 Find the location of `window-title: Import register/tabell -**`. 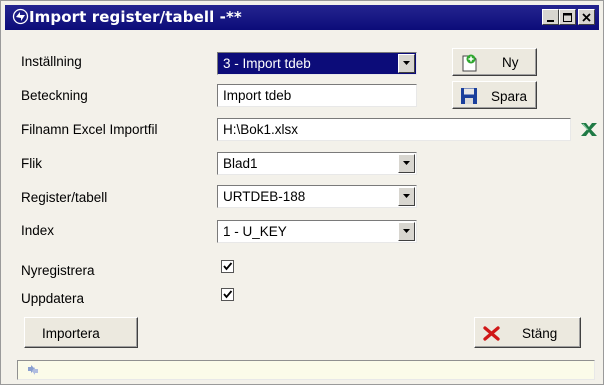

window-title: Import register/tabell -** is located at coordinates (135, 17).